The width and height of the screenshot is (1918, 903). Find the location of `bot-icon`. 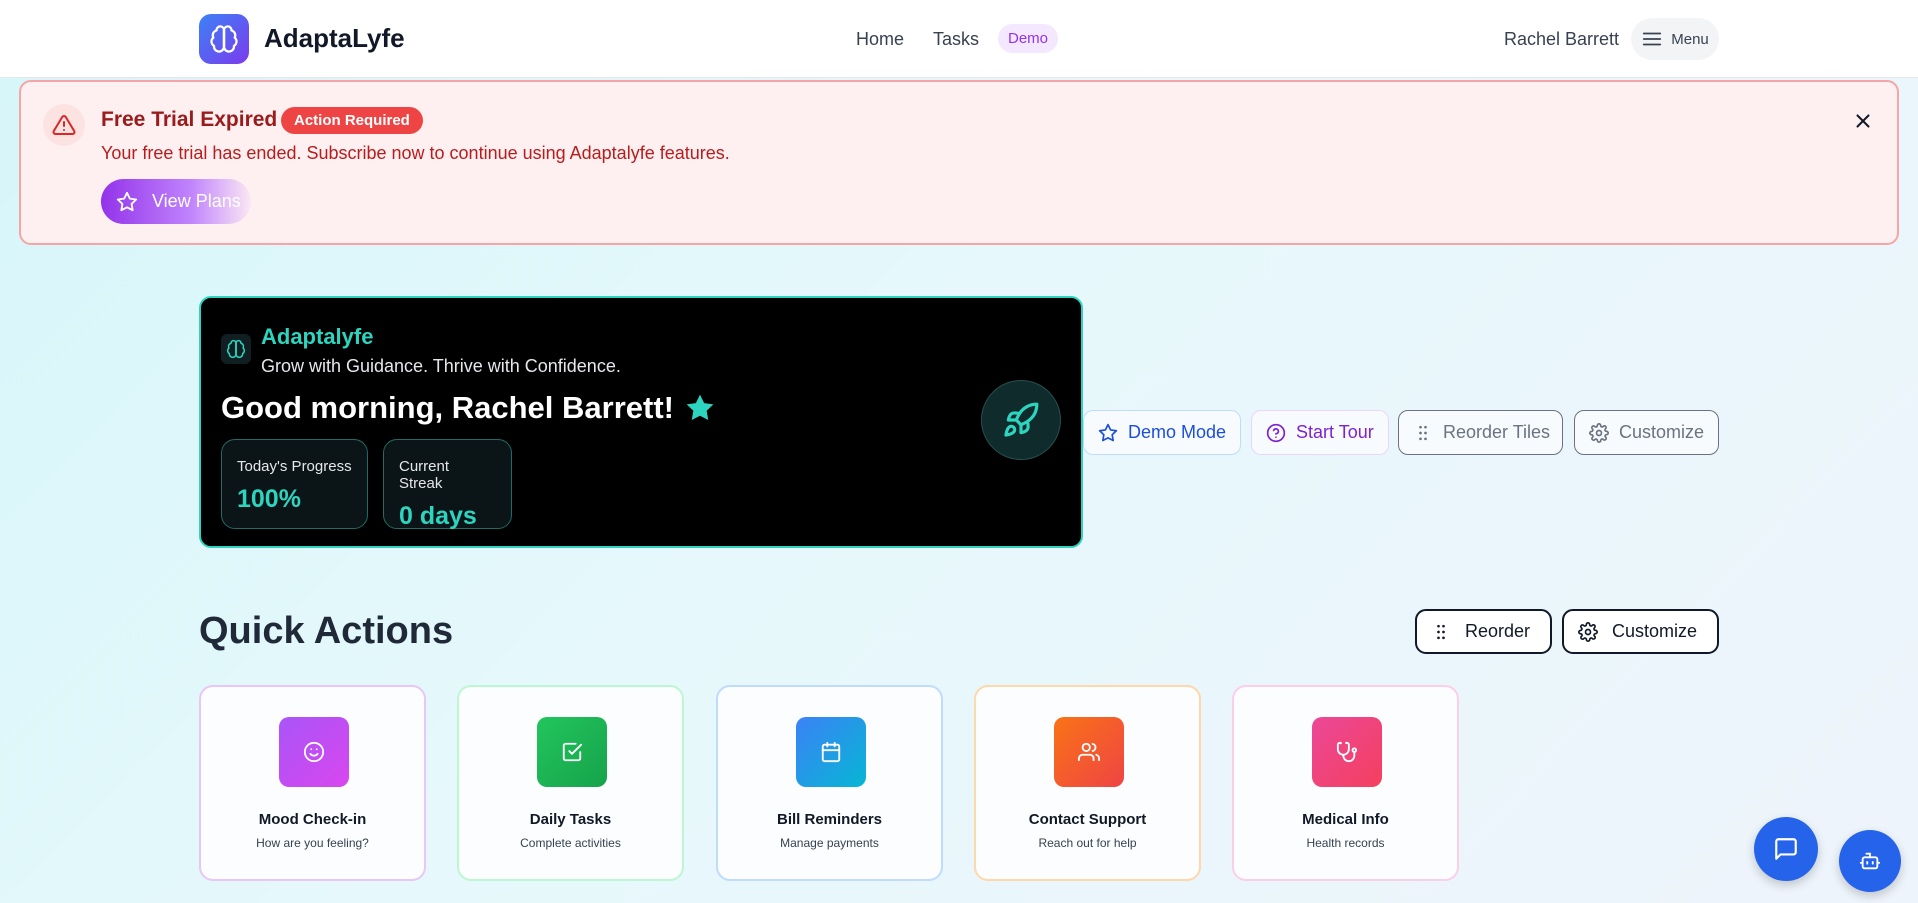

bot-icon is located at coordinates (1870, 861).